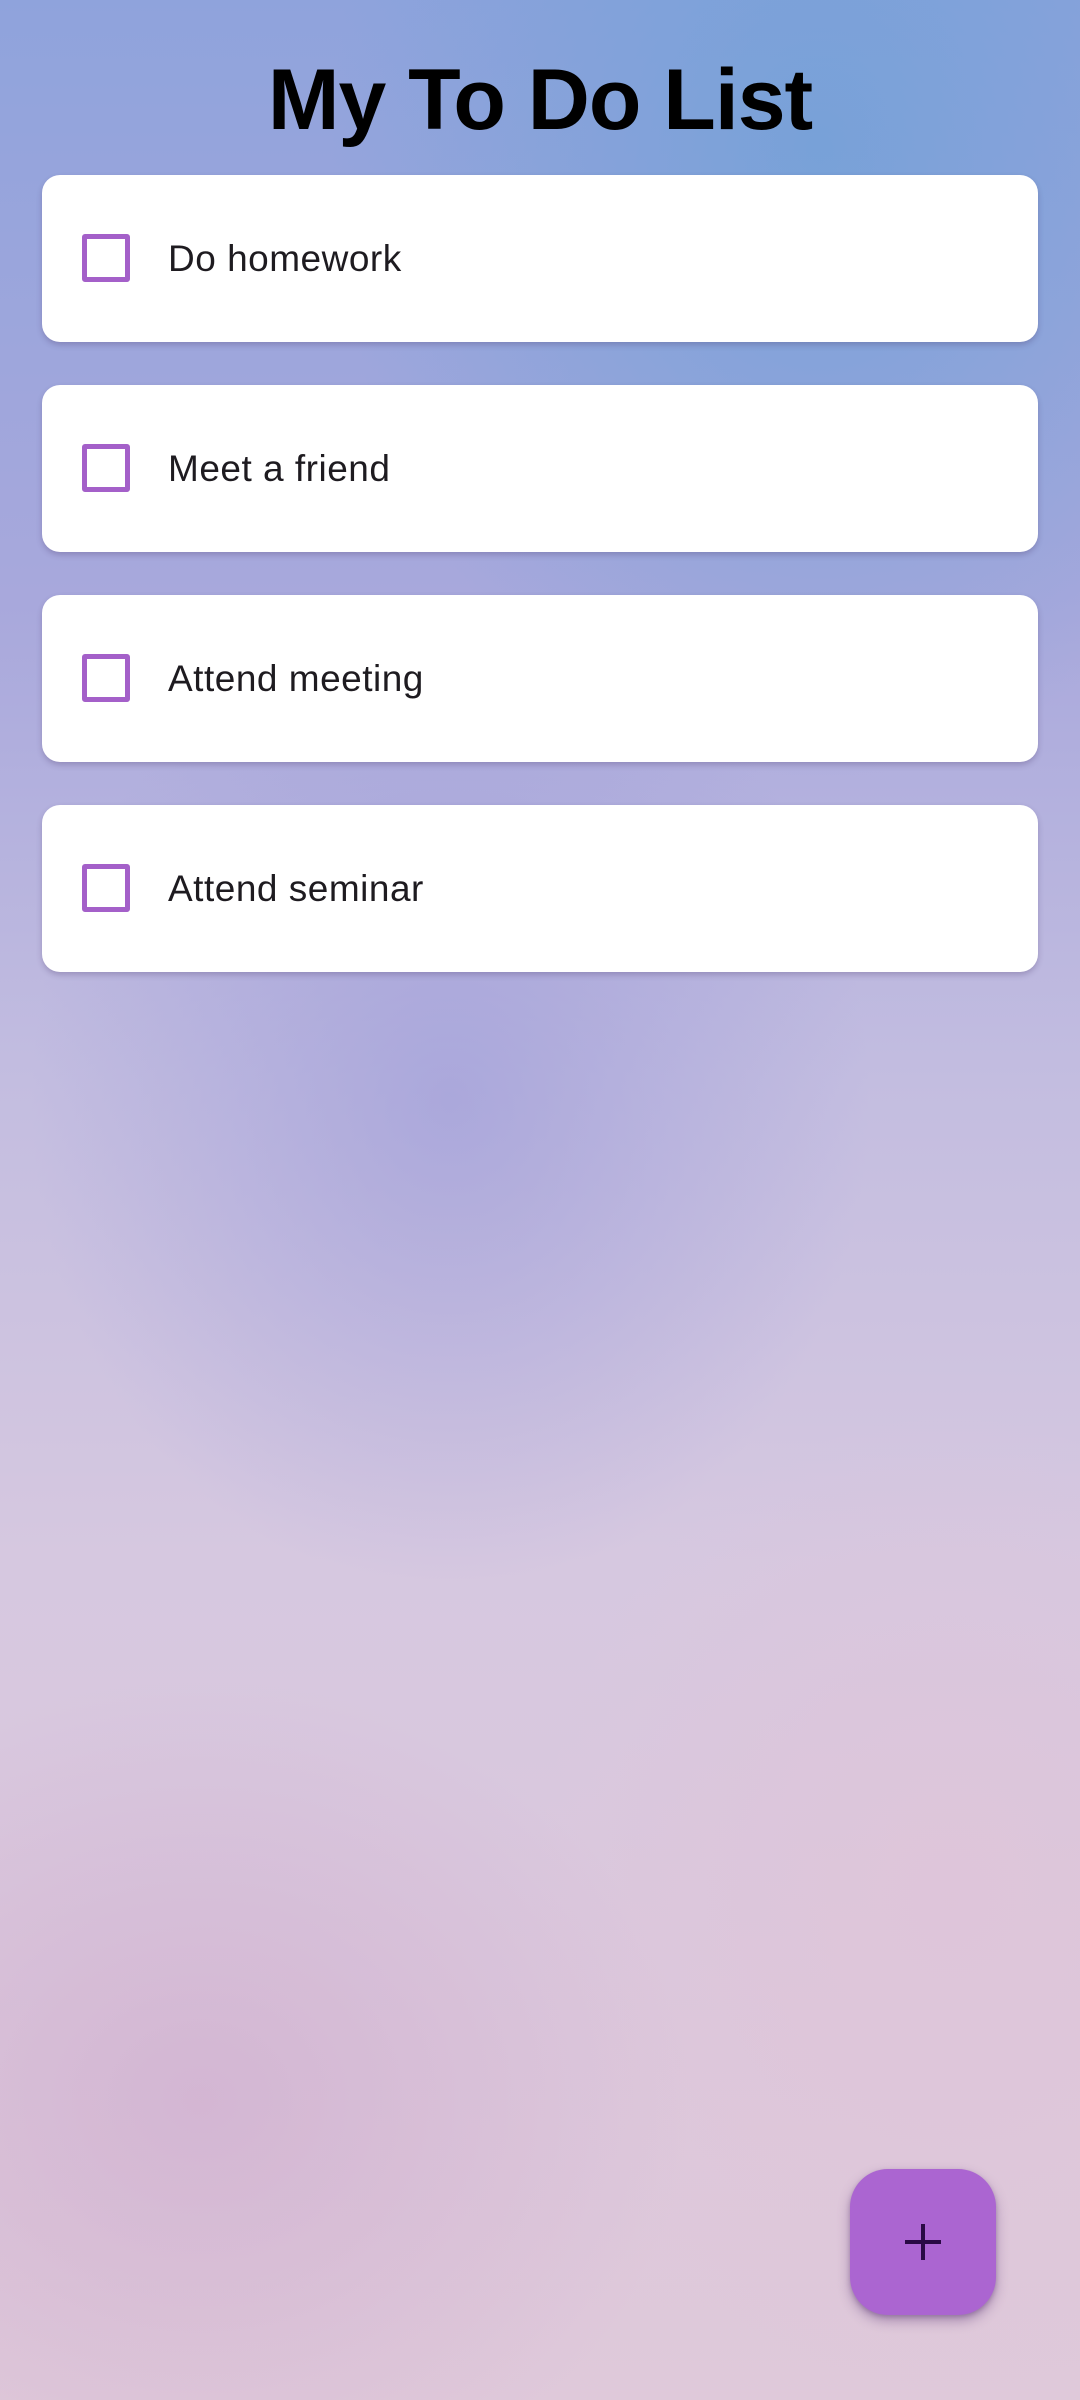 The height and width of the screenshot is (2400, 1080). Describe the element at coordinates (296, 678) in the screenshot. I see `task-label: Attend meeting` at that location.